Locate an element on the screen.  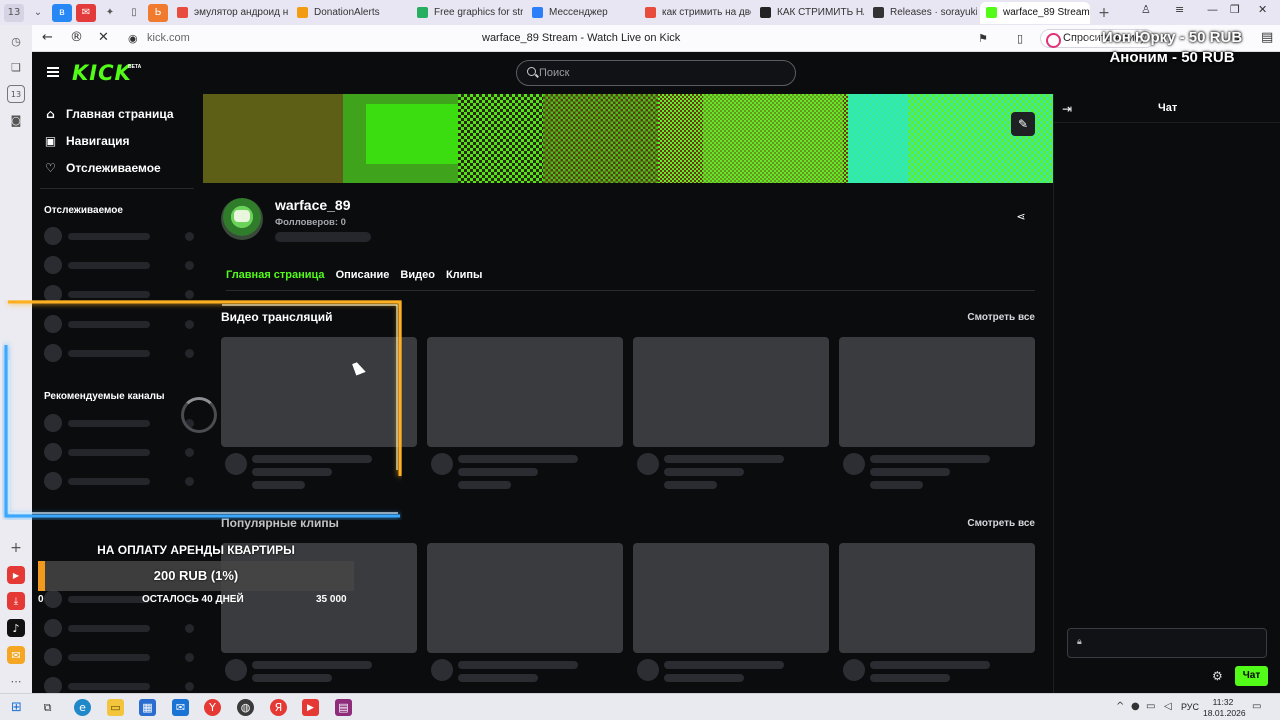
lock-icon: 🔒︎ is located at coordinates (1079, 642).